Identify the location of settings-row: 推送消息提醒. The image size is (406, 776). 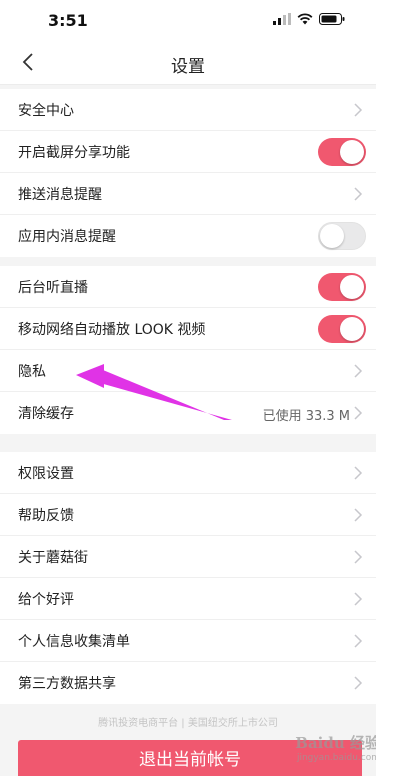
(188, 194).